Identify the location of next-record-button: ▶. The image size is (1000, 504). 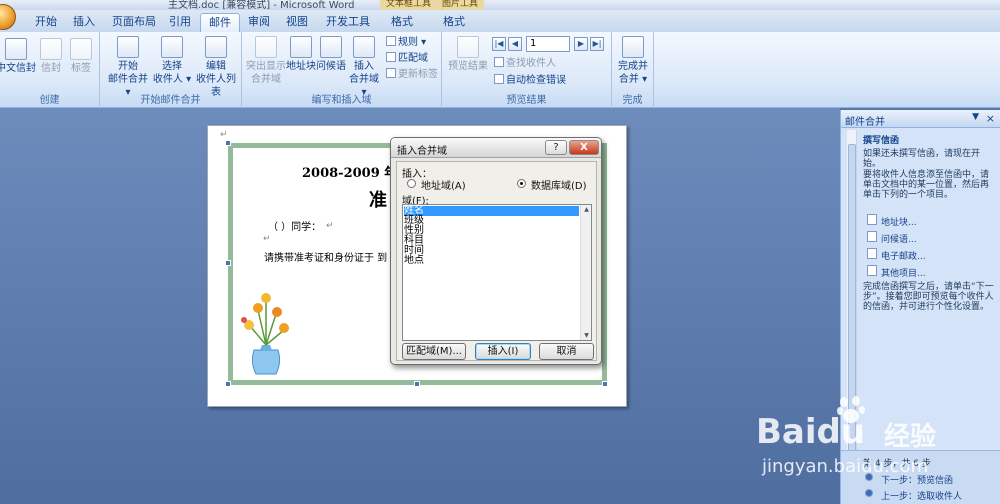
(581, 44).